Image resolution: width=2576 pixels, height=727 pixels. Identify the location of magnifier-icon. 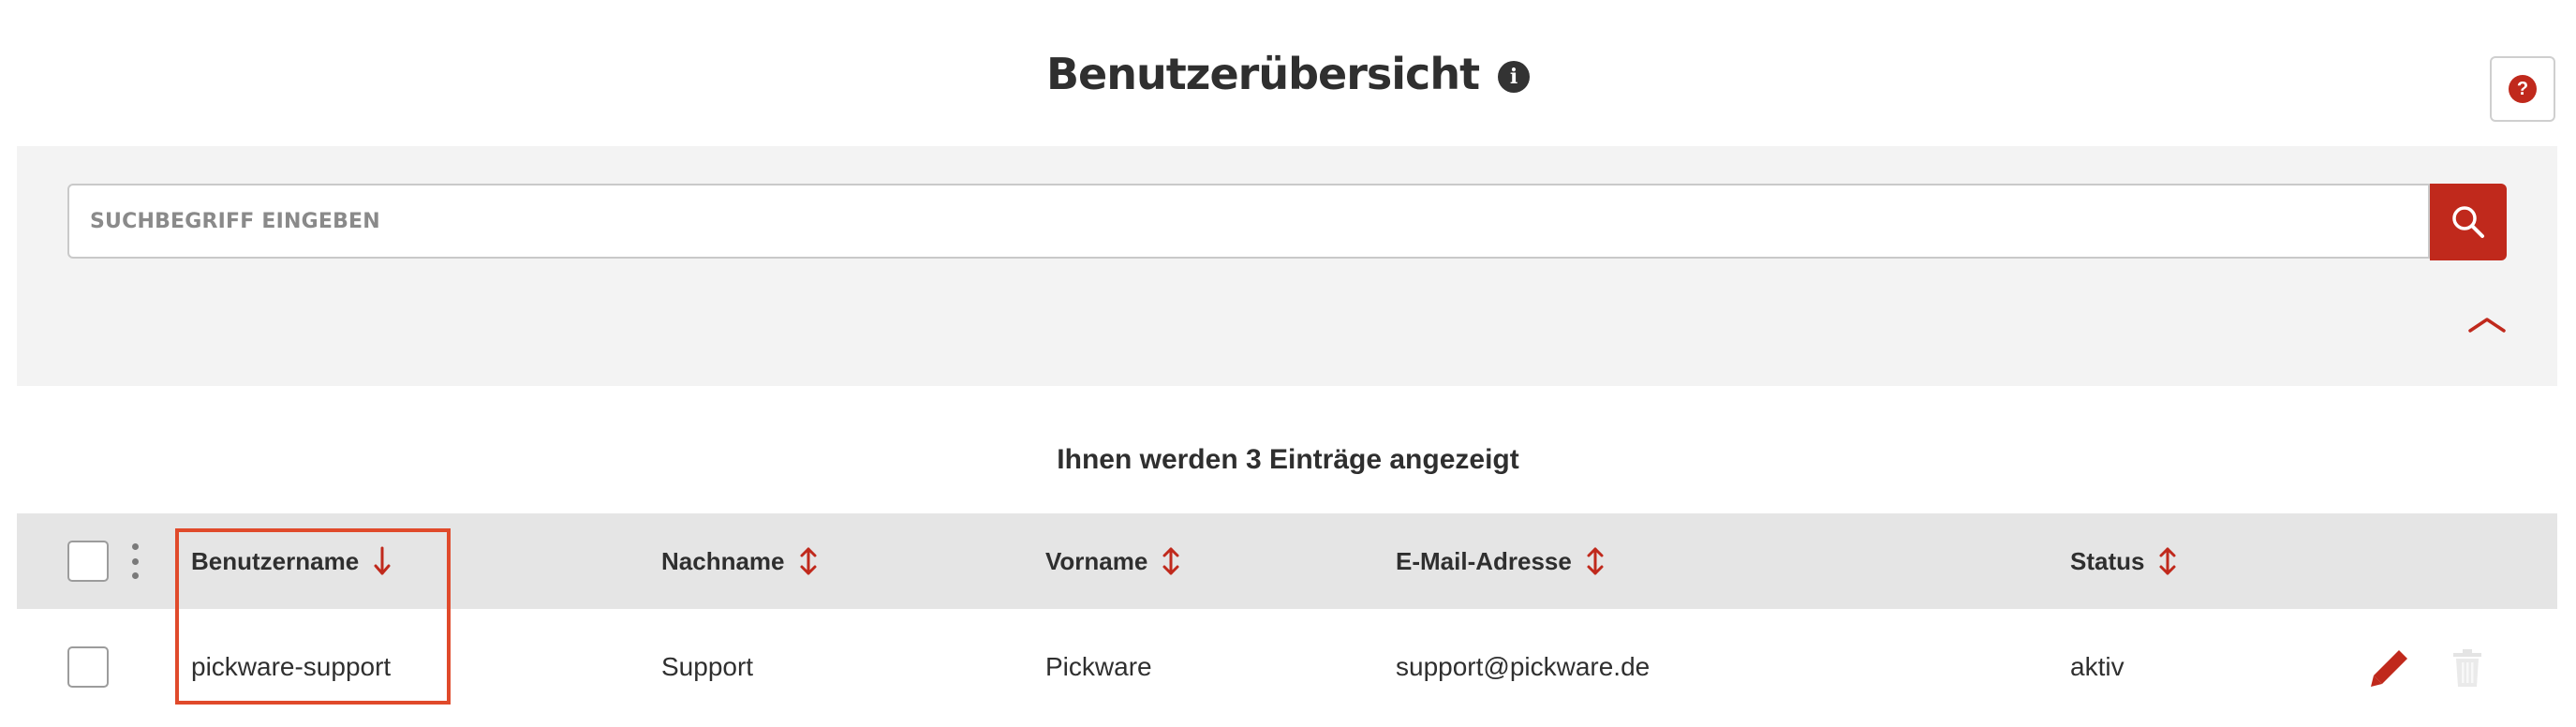
(2468, 222).